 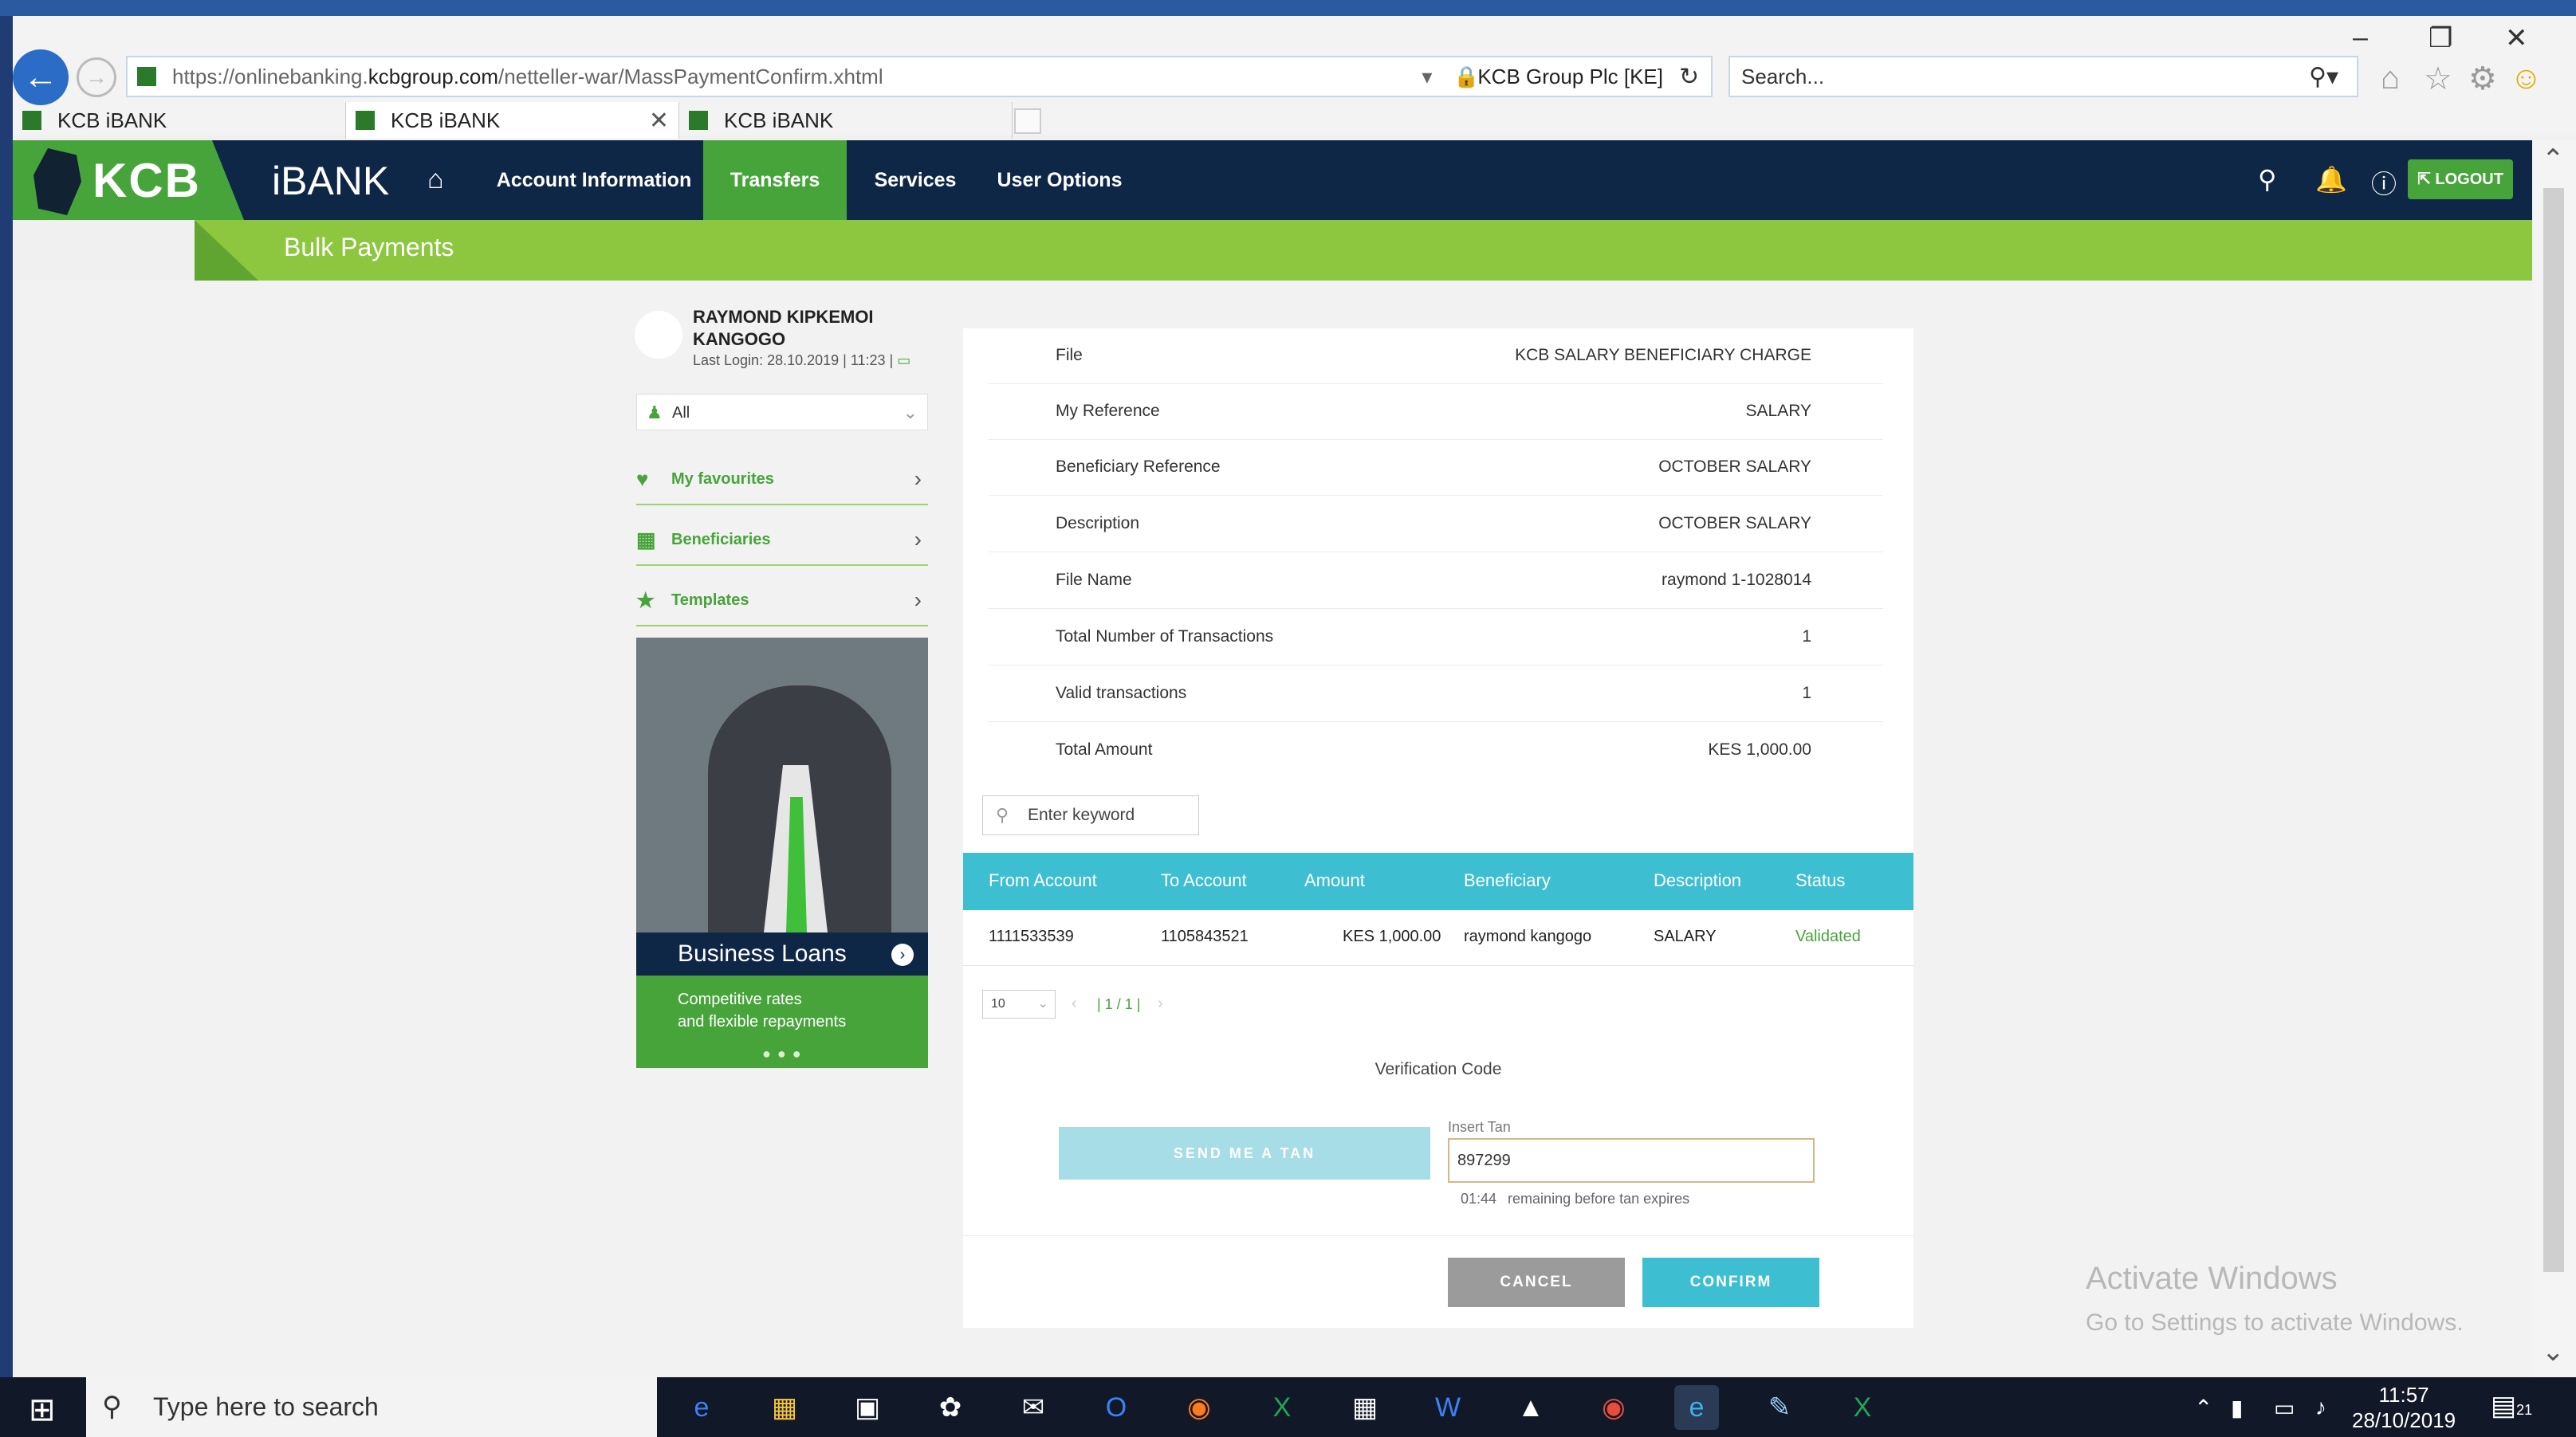 I want to click on browser-tabs: KCB iBANK KCB iBANK ✕ KCB iBANK, so click(x=1294, y=120).